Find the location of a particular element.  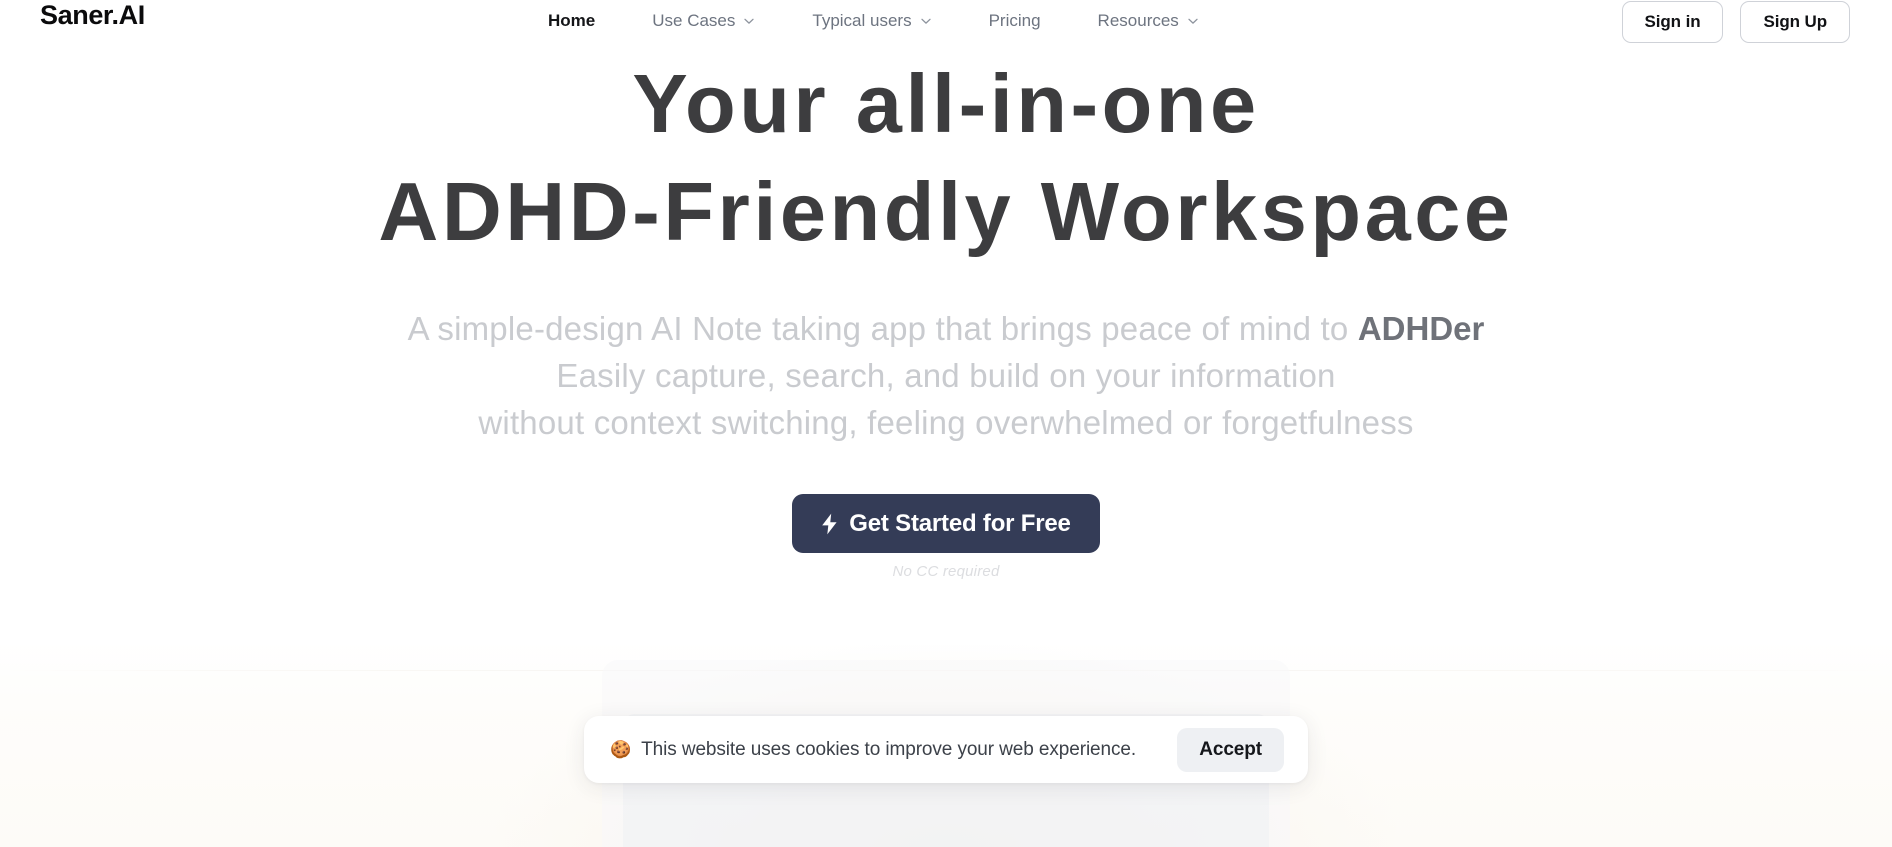

nav-item-pricing: Pricing is located at coordinates (1015, 21).